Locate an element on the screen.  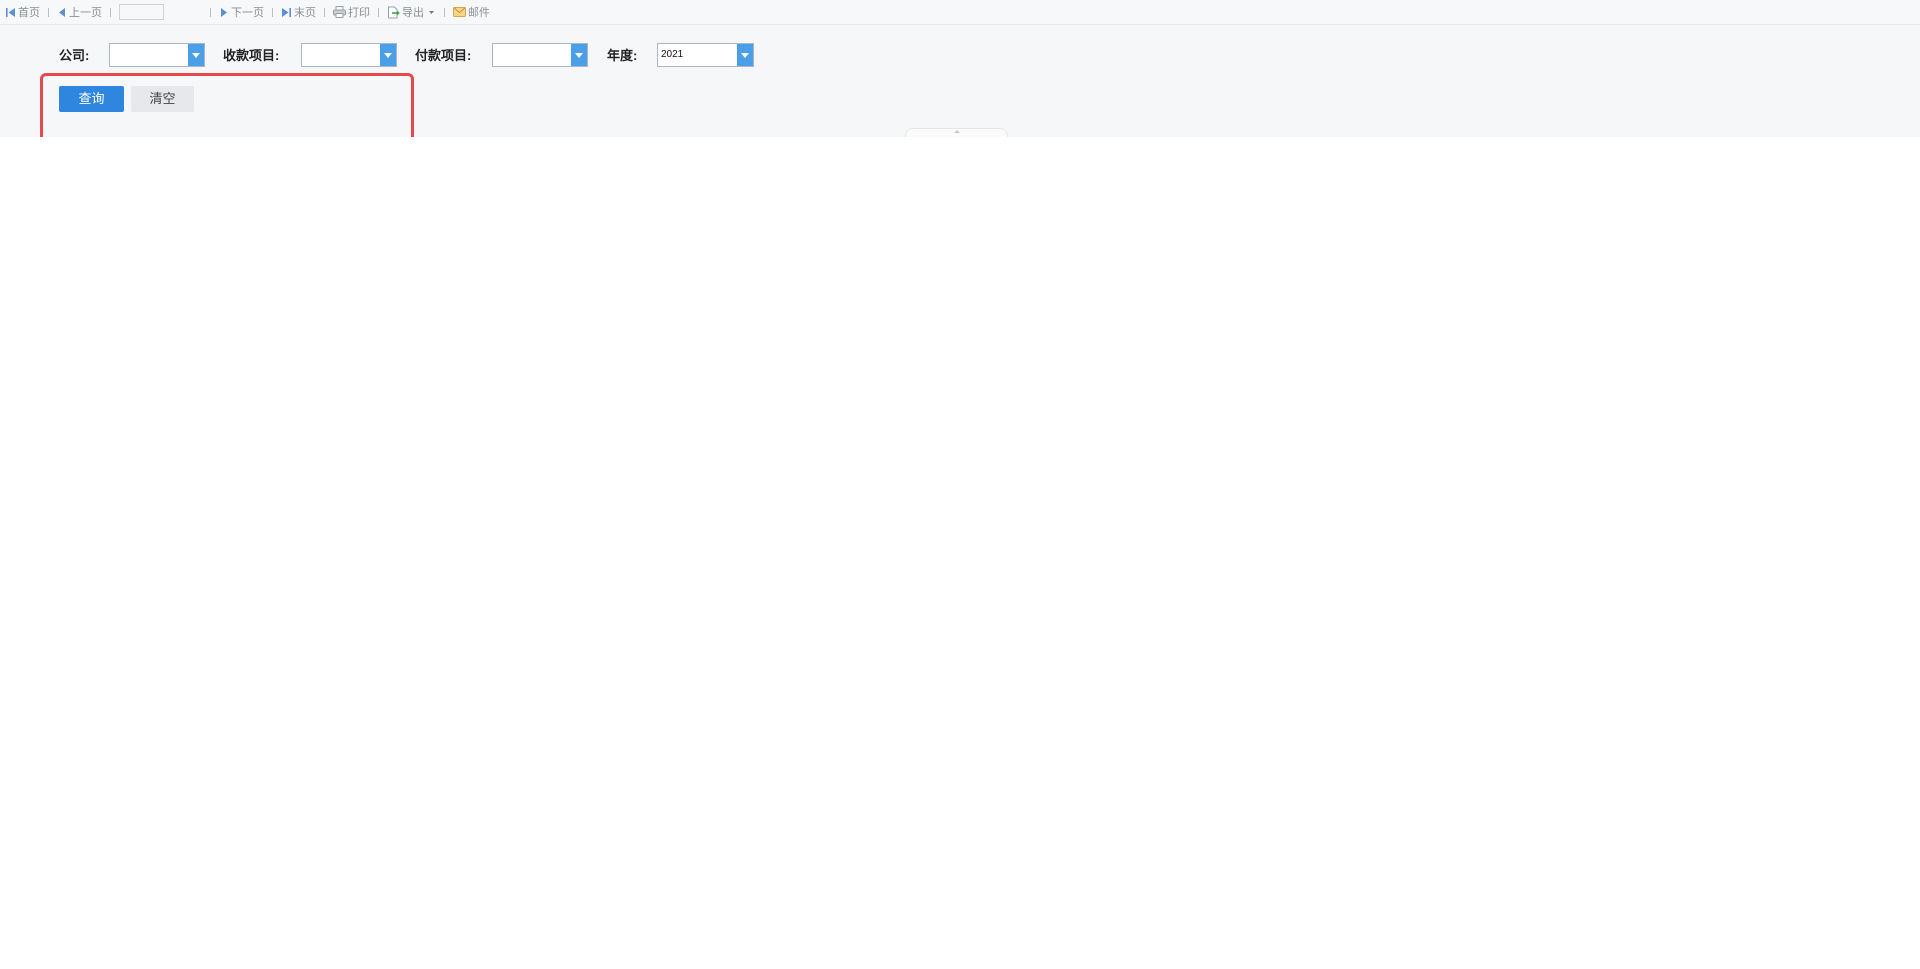
company-dropdown-arrow-icon is located at coordinates (196, 55).